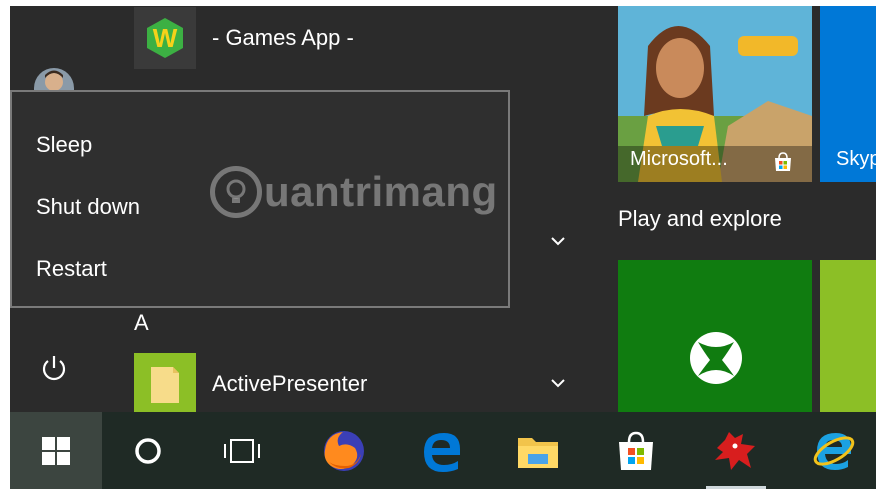 The image size is (876, 489). What do you see at coordinates (700, 219) in the screenshot?
I see `tile-group-title: Play and explore` at bounding box center [700, 219].